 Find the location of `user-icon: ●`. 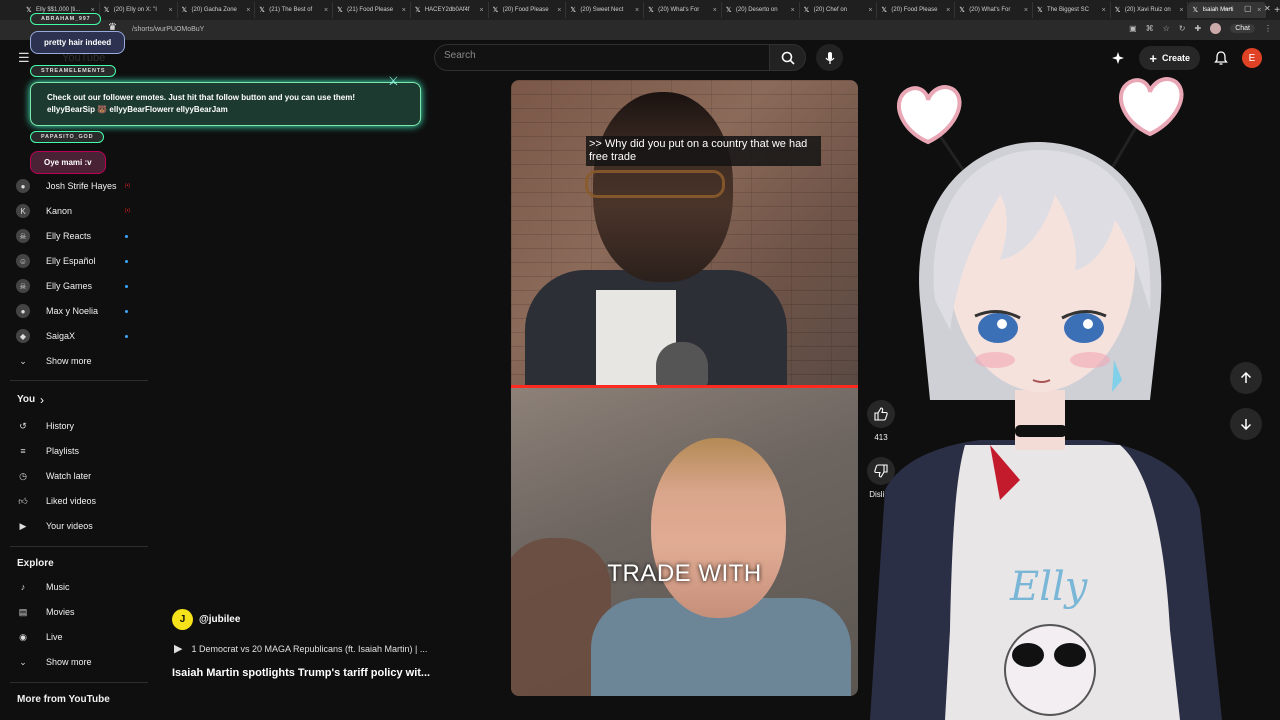

user-icon: ● is located at coordinates (23, 186).